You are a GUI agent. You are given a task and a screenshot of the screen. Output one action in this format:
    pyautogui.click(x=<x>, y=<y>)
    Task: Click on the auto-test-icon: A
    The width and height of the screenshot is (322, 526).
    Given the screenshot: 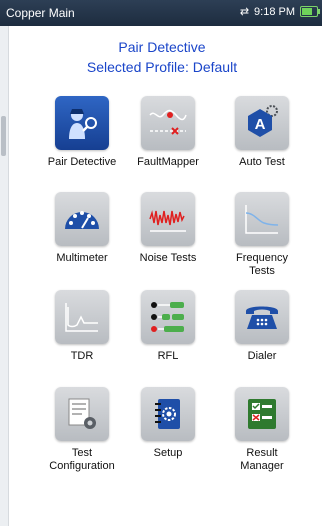 What is the action you would take?
    pyautogui.click(x=262, y=123)
    